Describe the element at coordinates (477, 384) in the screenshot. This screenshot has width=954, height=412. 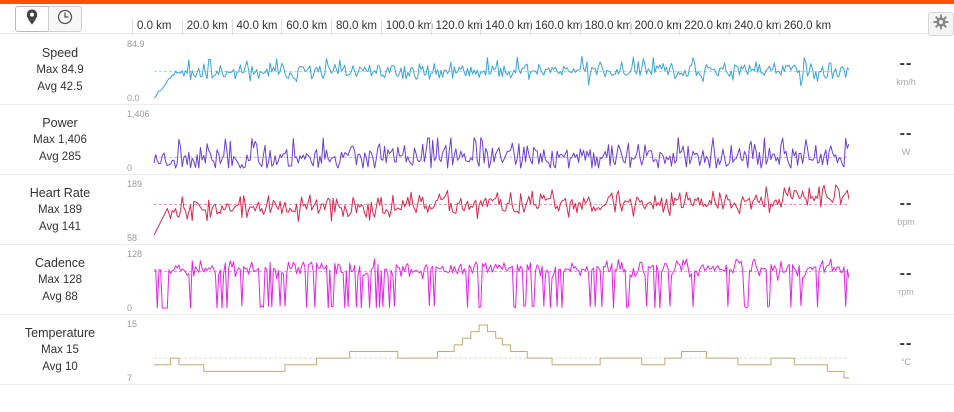
I see `row-divider` at that location.